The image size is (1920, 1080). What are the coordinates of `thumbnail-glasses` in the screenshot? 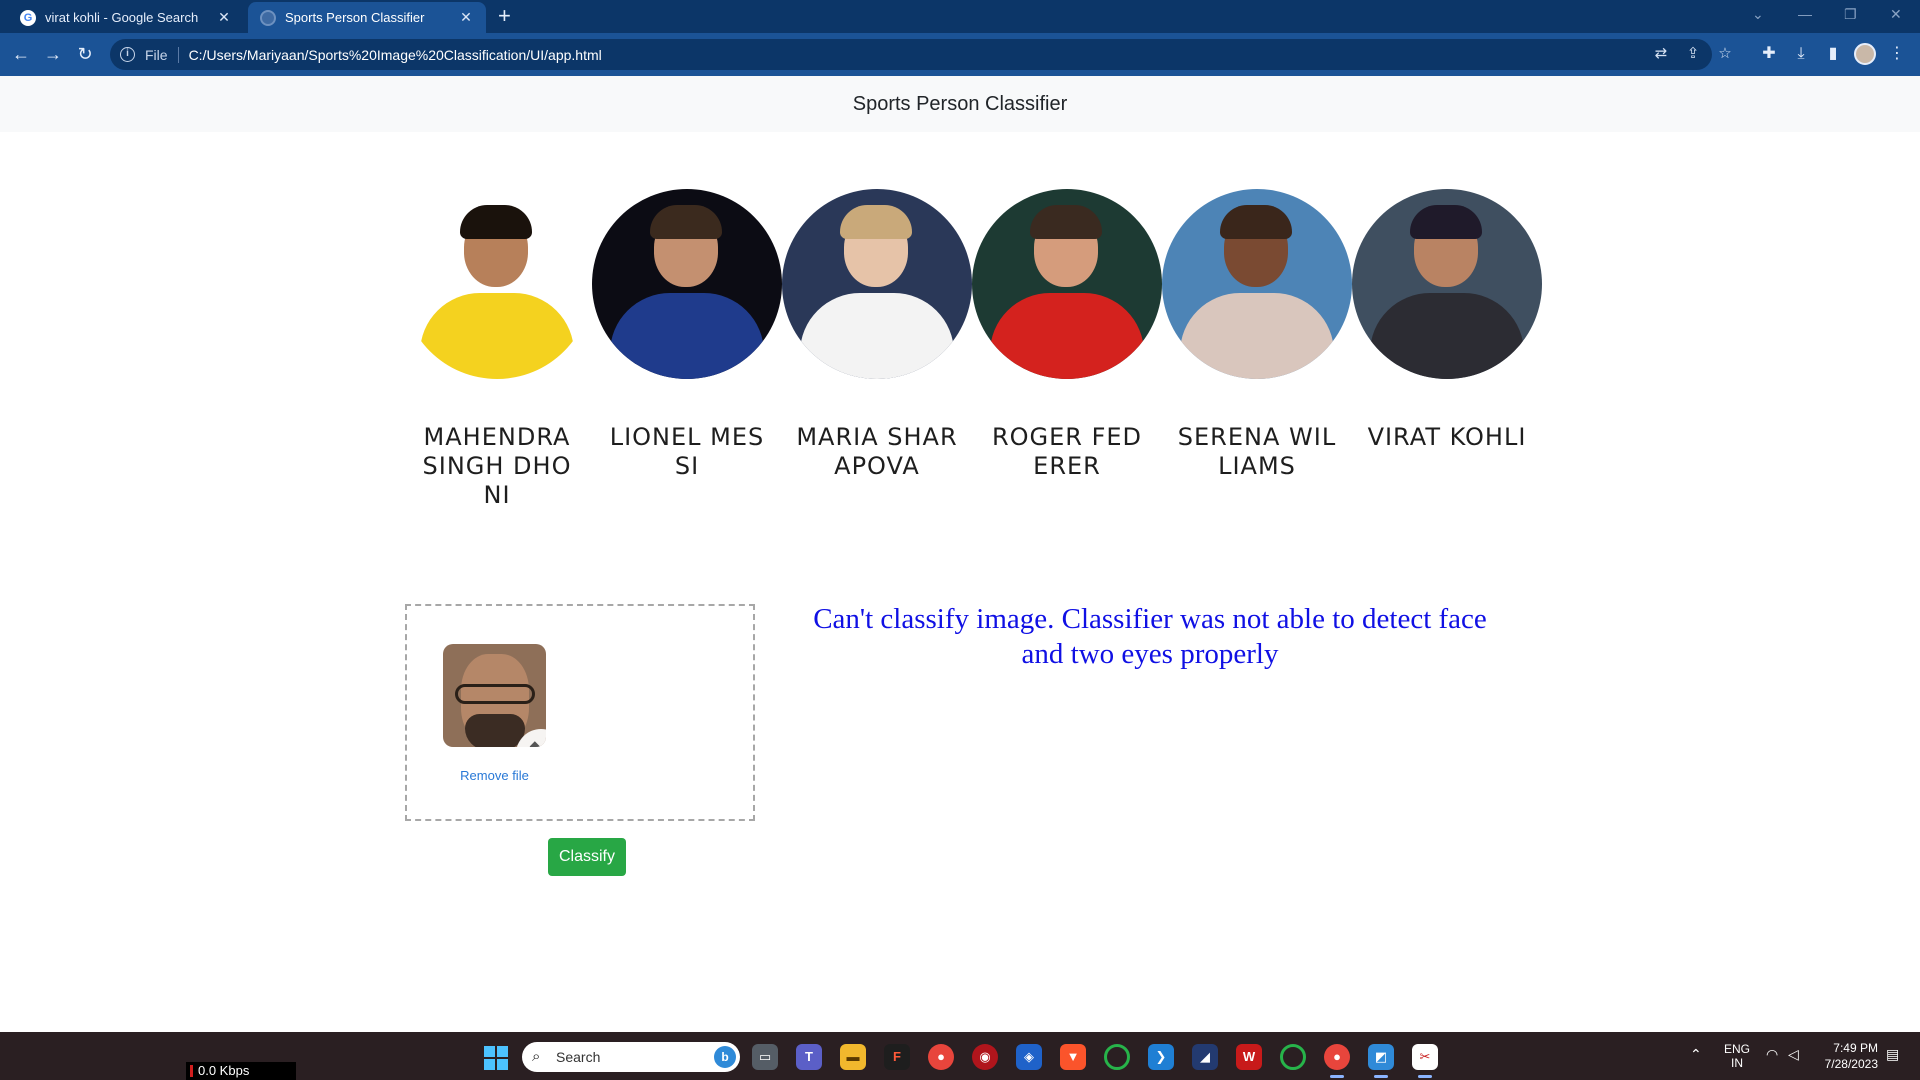 It's located at (495, 694).